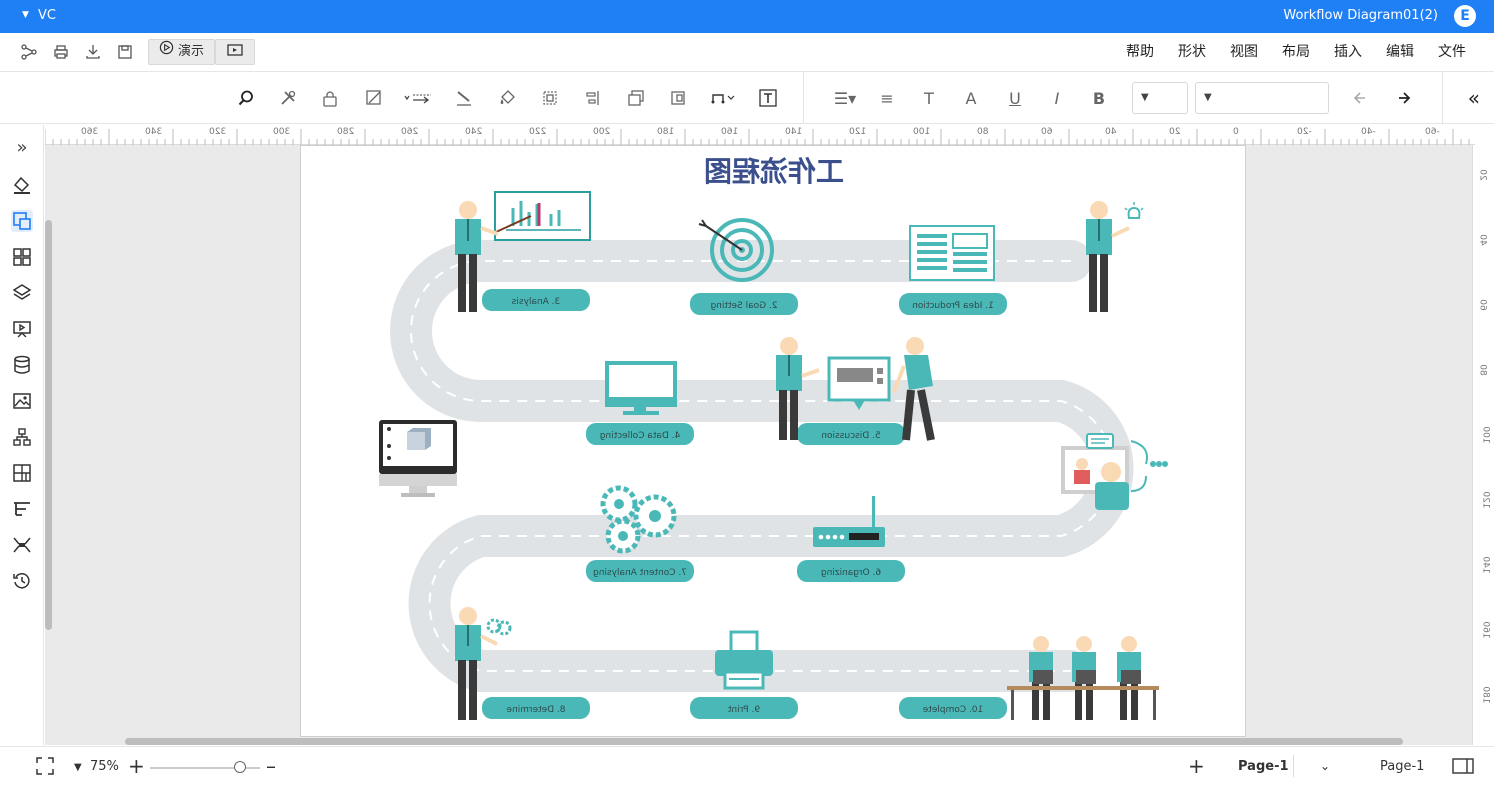 This screenshot has height=786, width=1494. Describe the element at coordinates (93, 52) in the screenshot. I see `download-icon` at that location.